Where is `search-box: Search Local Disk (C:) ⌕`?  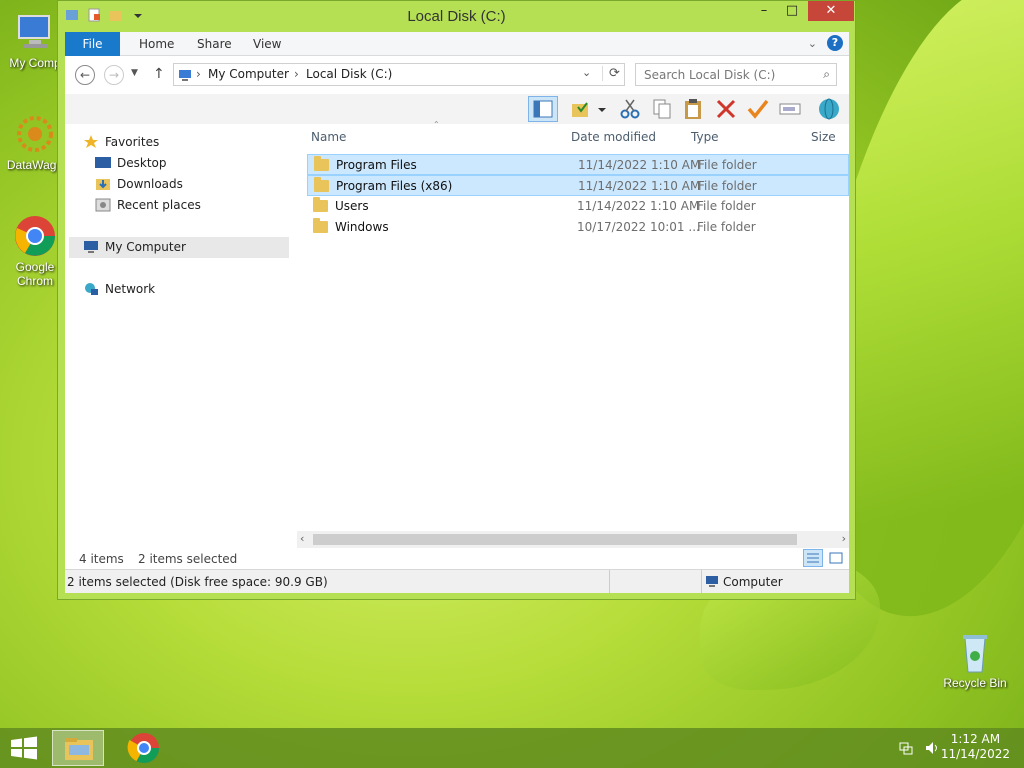 search-box: Search Local Disk (C:) ⌕ is located at coordinates (736, 74).